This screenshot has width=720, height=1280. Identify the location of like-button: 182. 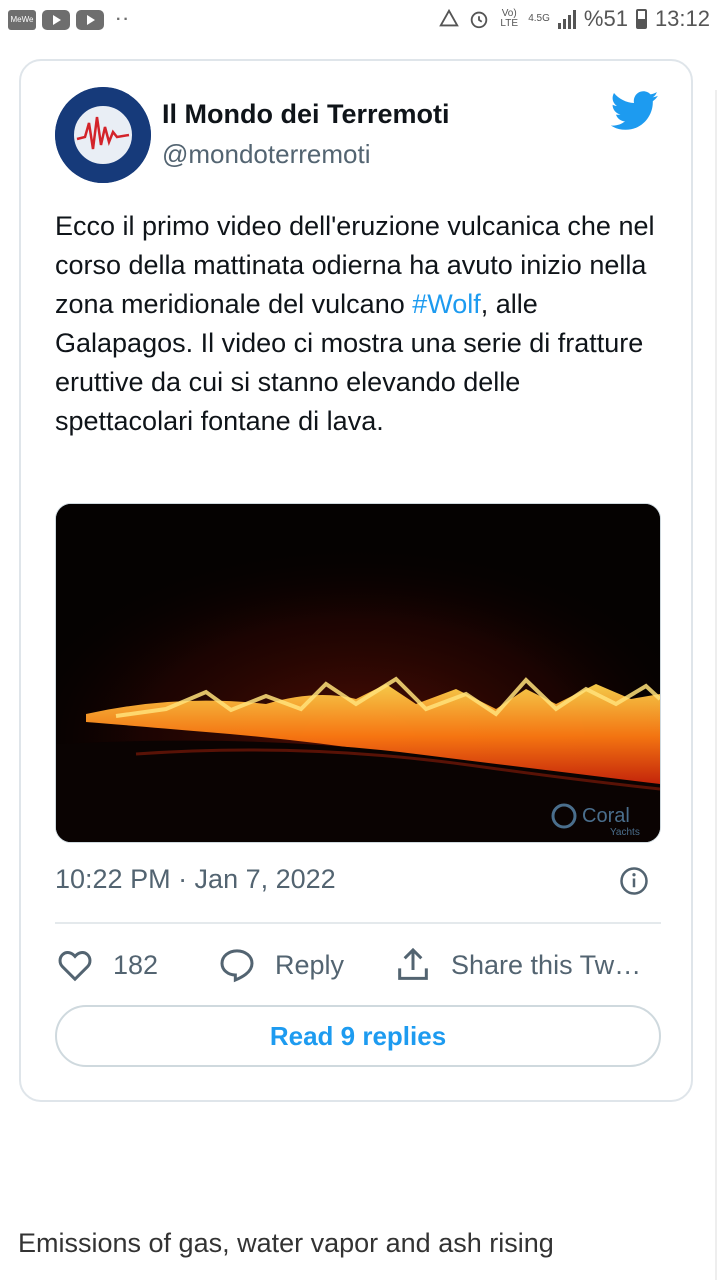
(106, 965).